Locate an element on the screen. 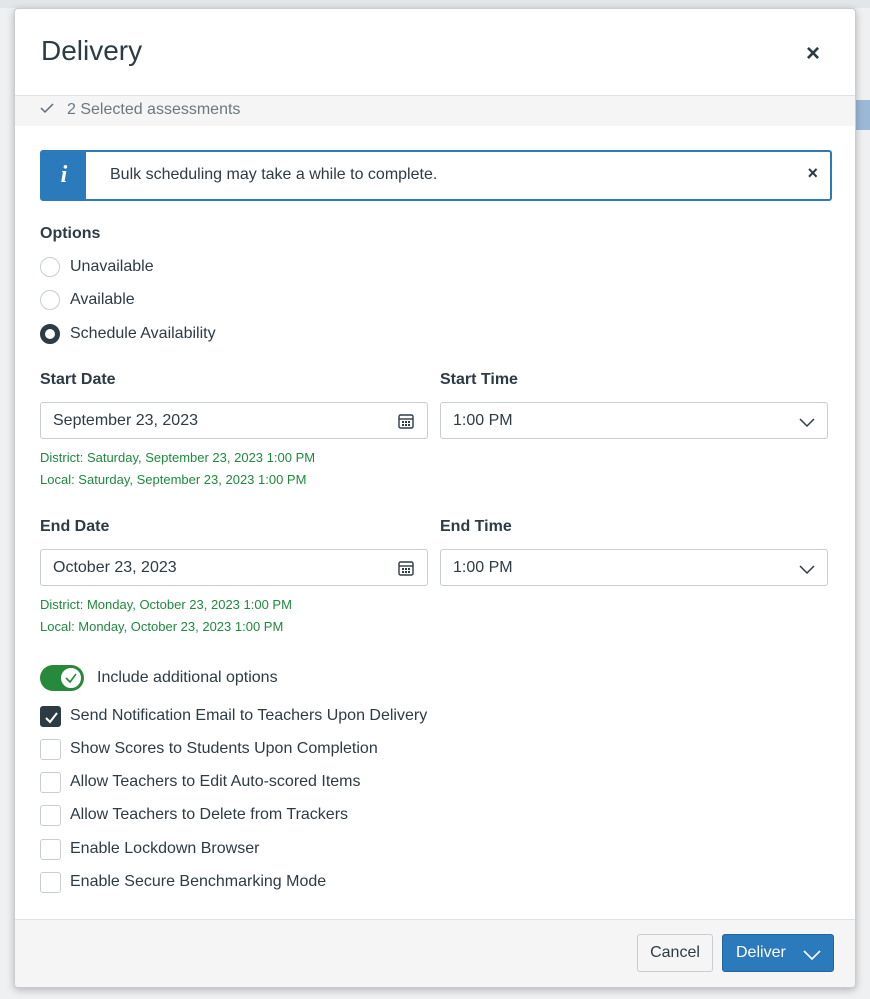 The height and width of the screenshot is (999, 870). selected-assessments-text: 2 Selected assessments is located at coordinates (154, 109).